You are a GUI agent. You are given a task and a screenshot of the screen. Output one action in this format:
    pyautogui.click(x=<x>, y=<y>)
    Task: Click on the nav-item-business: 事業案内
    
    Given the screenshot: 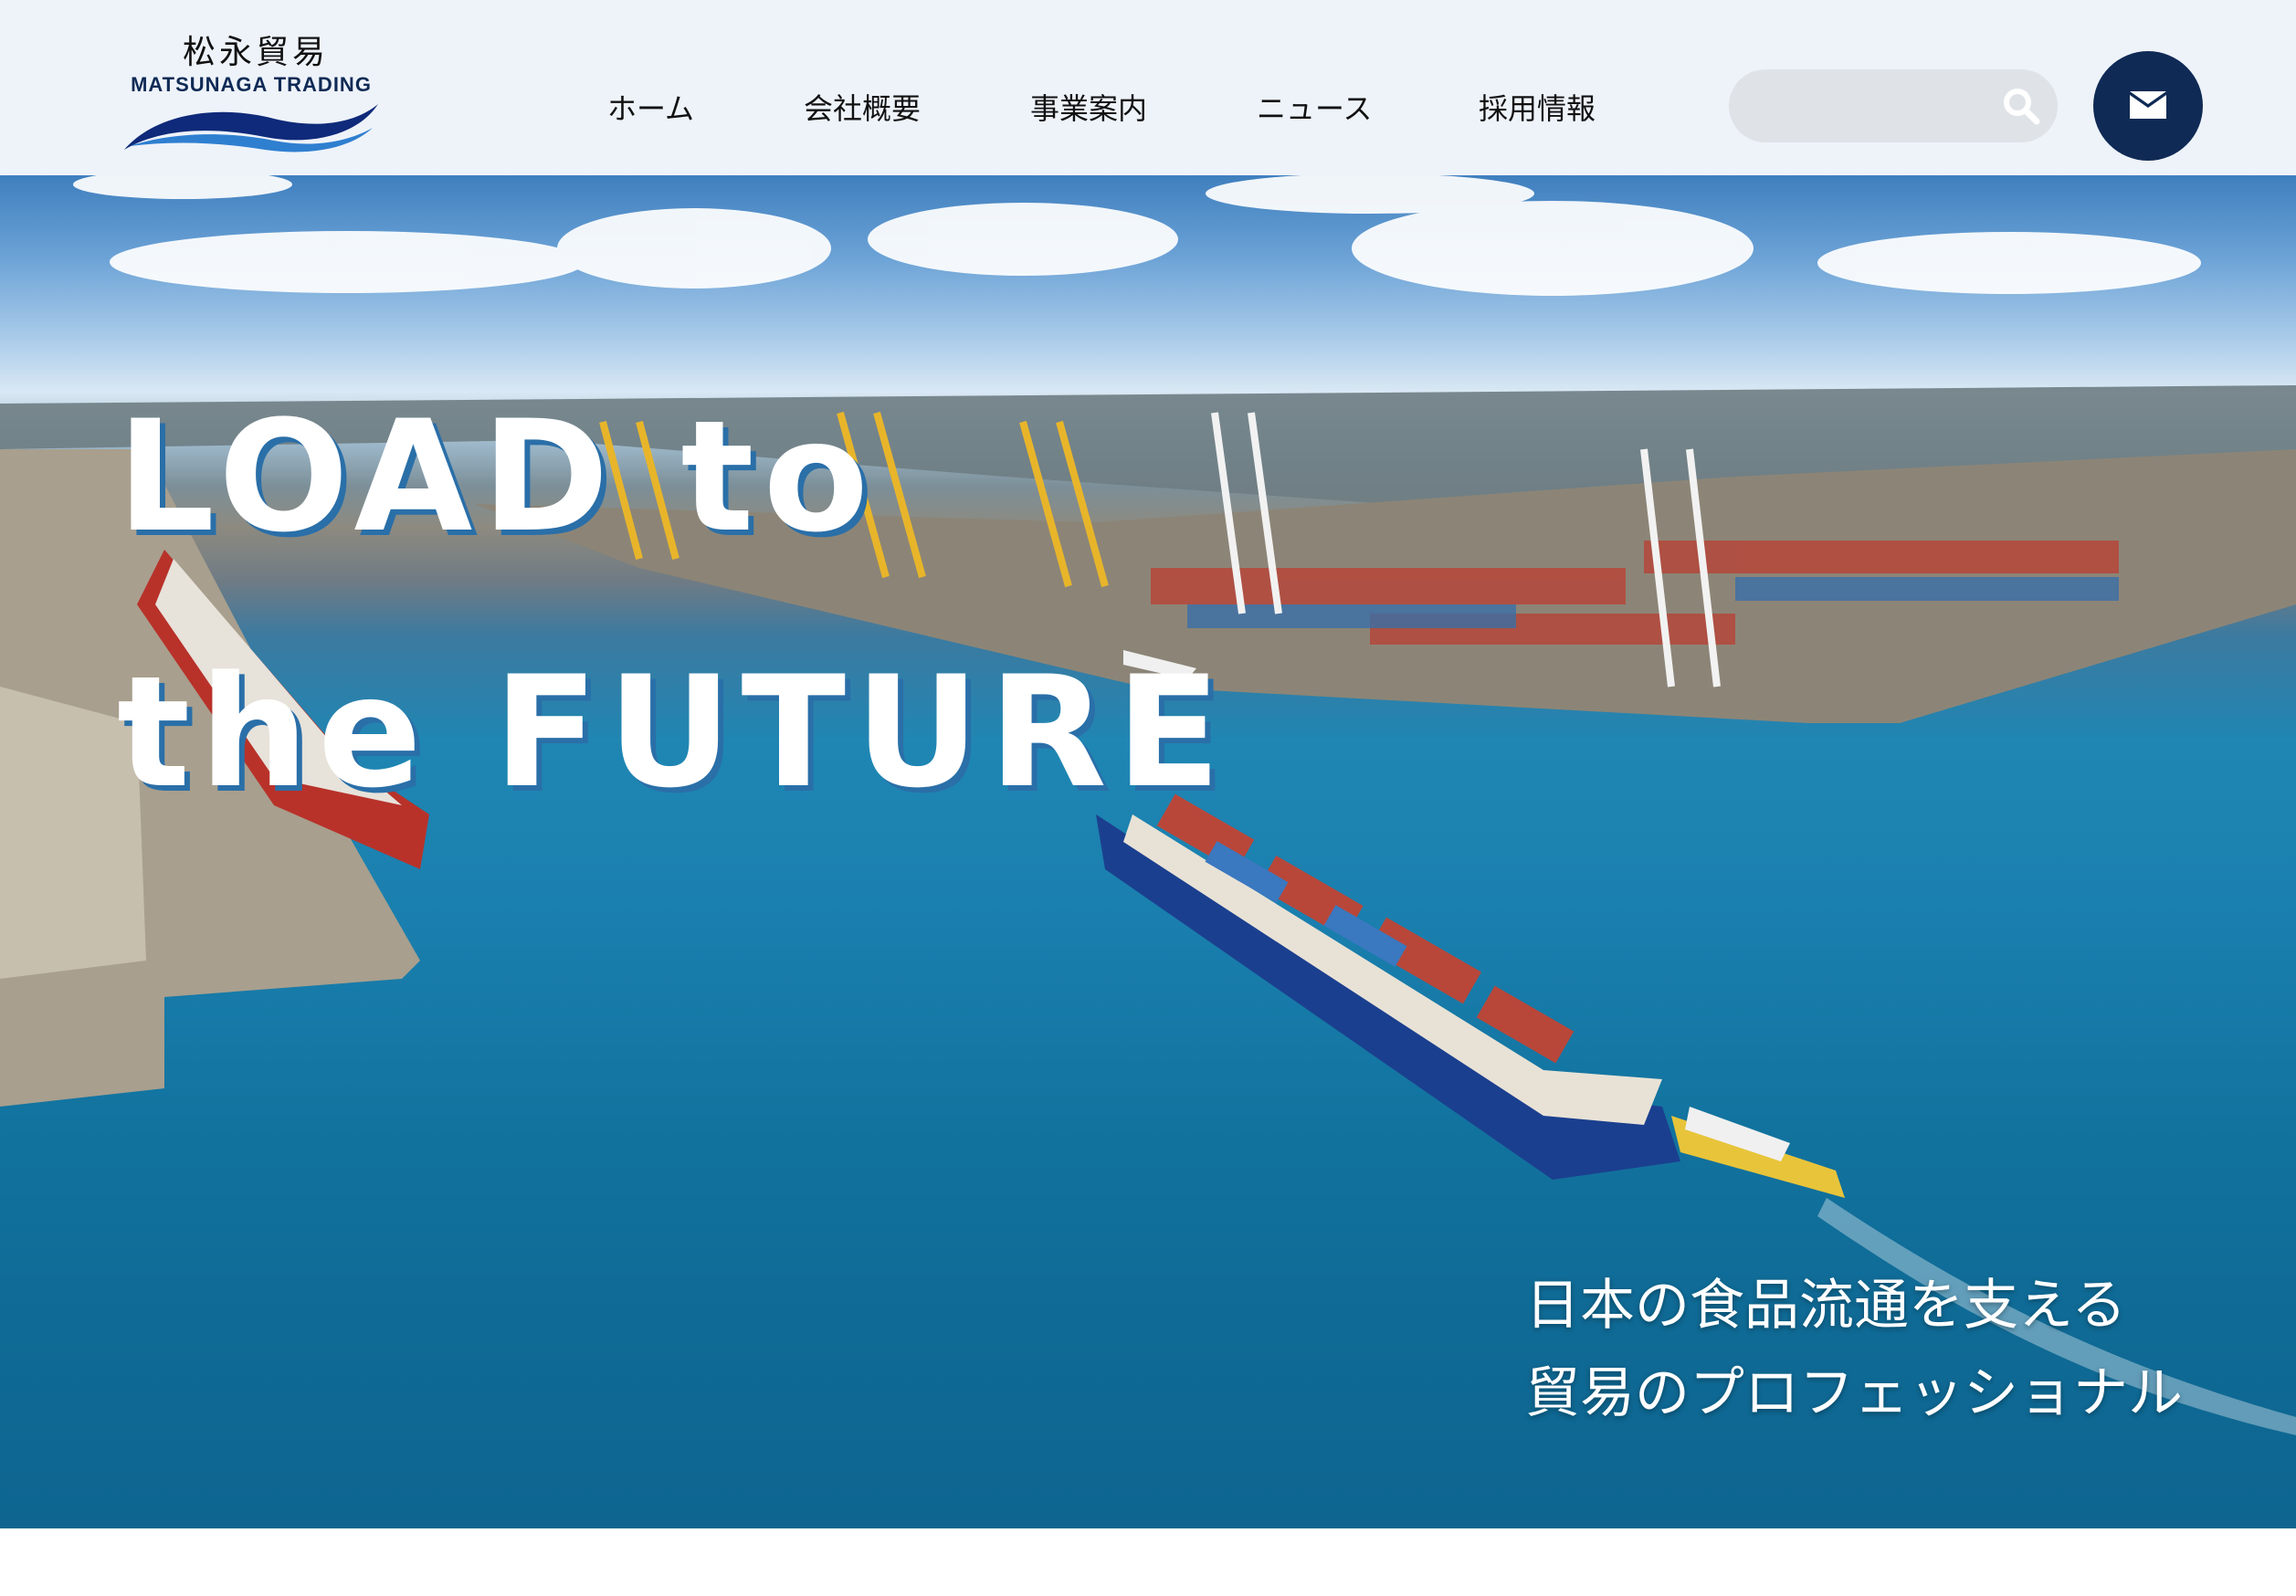 What is the action you would take?
    pyautogui.click(x=1088, y=107)
    